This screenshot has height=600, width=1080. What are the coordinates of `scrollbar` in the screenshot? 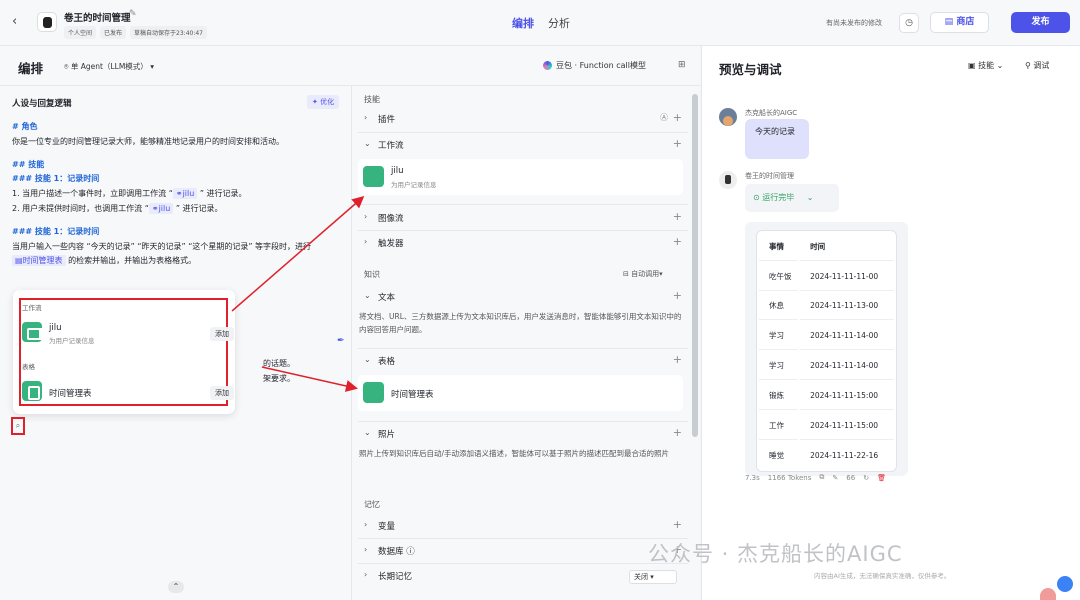 It's located at (695, 265).